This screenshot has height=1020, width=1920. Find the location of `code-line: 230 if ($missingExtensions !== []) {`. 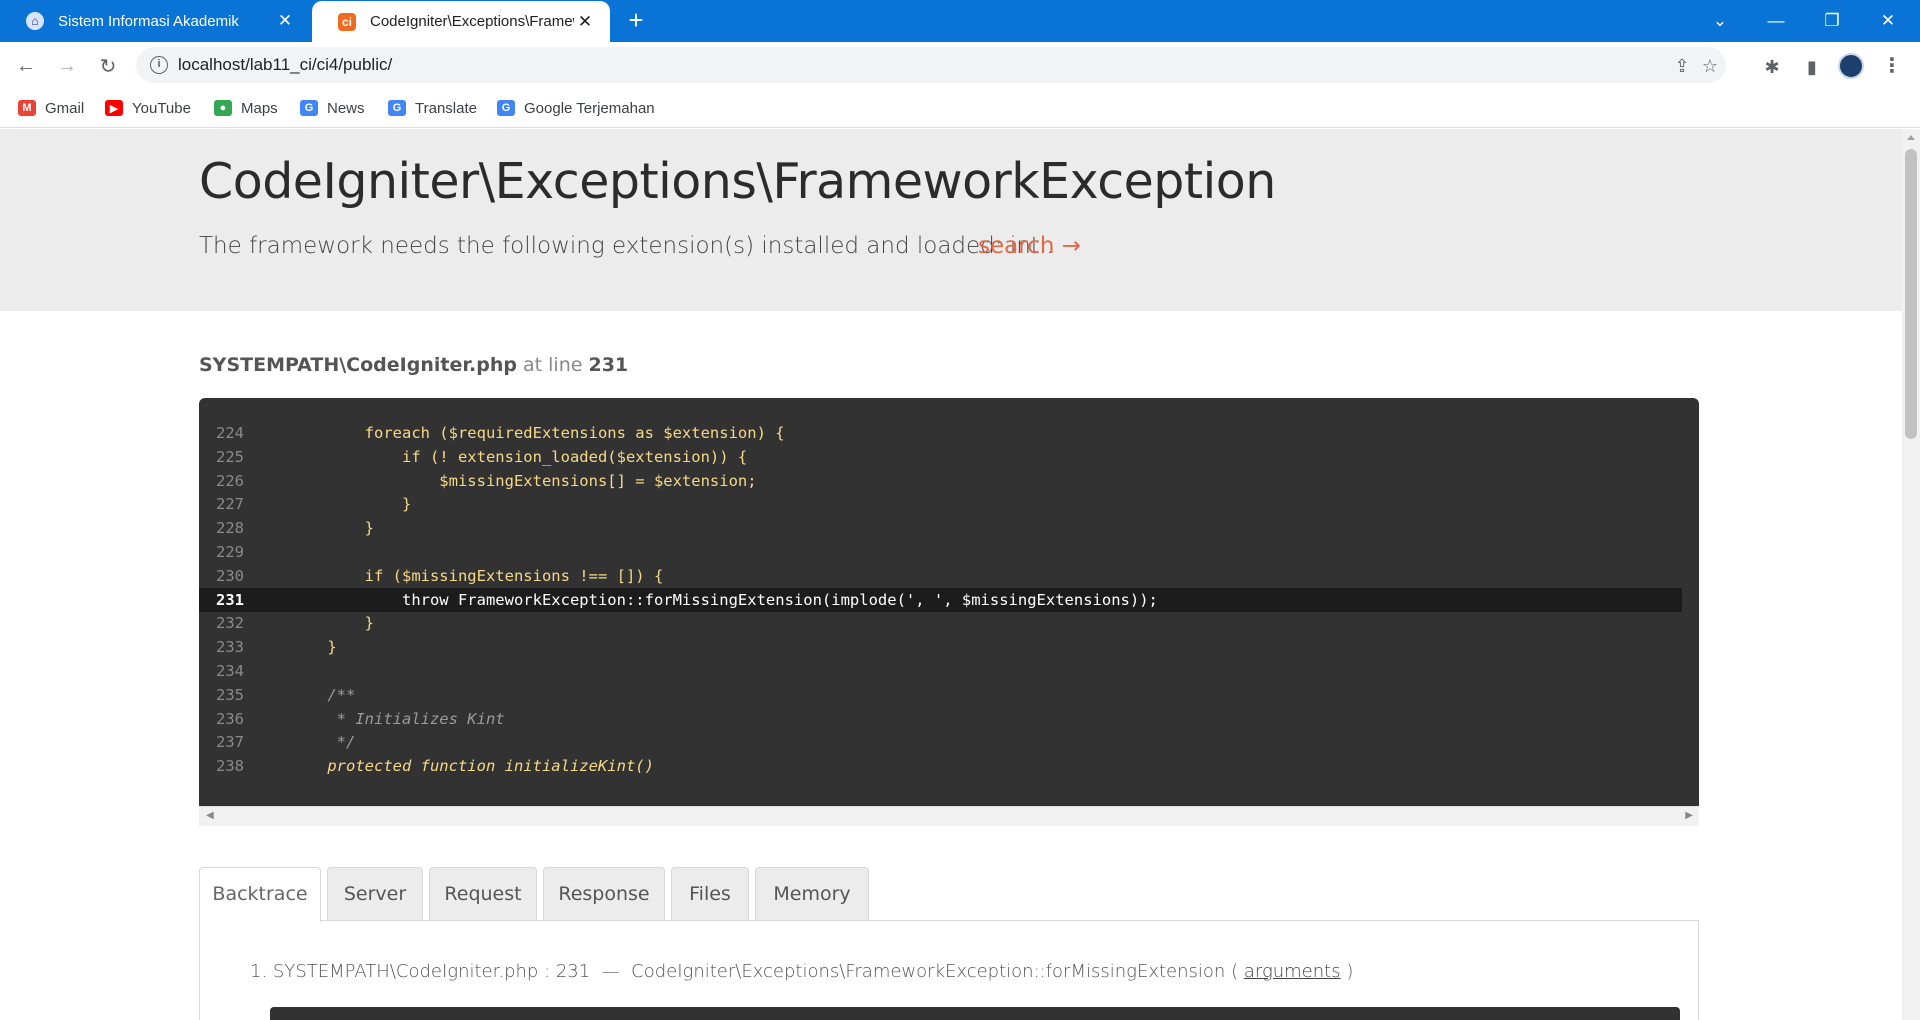

code-line: 230 if ($missingExtensions !== []) { is located at coordinates (940, 576).